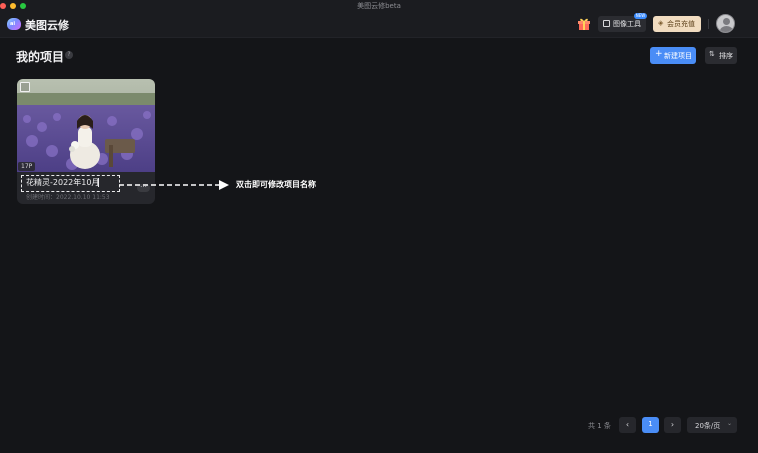 The width and height of the screenshot is (758, 453). Describe the element at coordinates (40, 57) in the screenshot. I see `page-title: 我的项目` at that location.